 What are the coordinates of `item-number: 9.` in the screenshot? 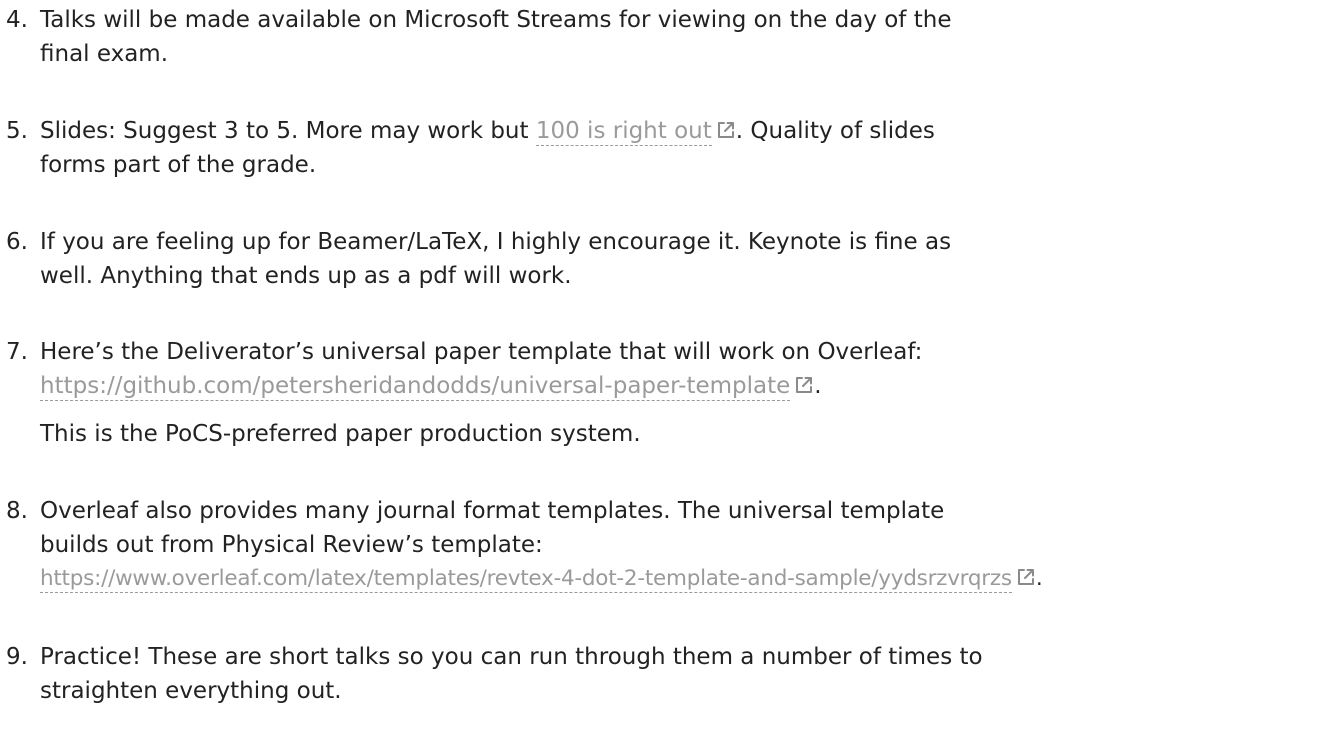 It's located at (17, 657).